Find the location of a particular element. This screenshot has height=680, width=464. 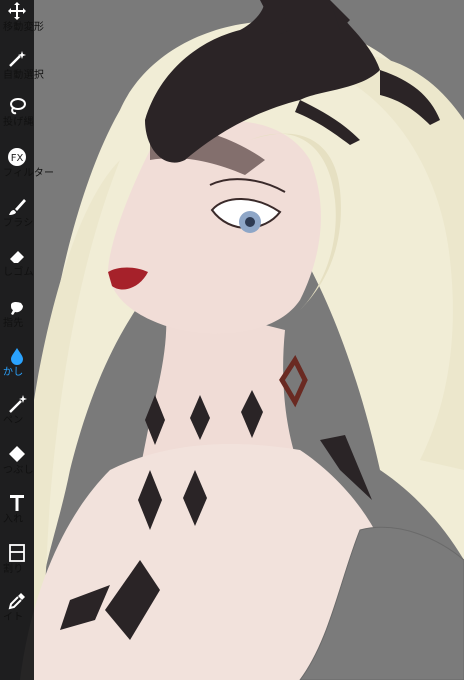

tool-lasso: 投げ縄 is located at coordinates (31, 115).